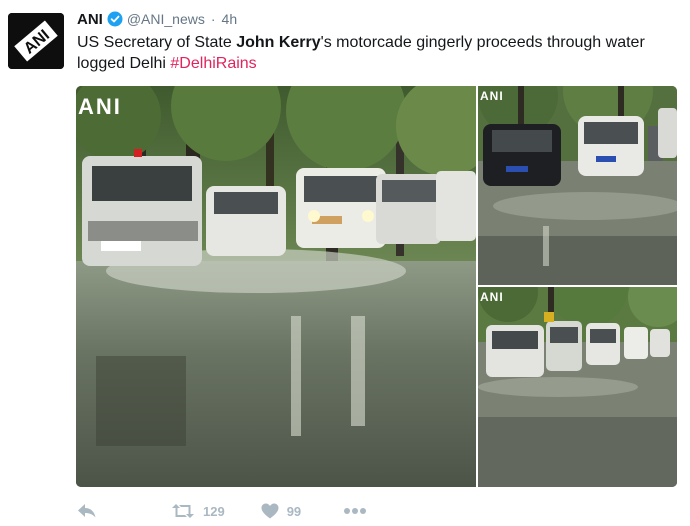  I want to click on tweet-text-bold: John Kerry, so click(278, 42).